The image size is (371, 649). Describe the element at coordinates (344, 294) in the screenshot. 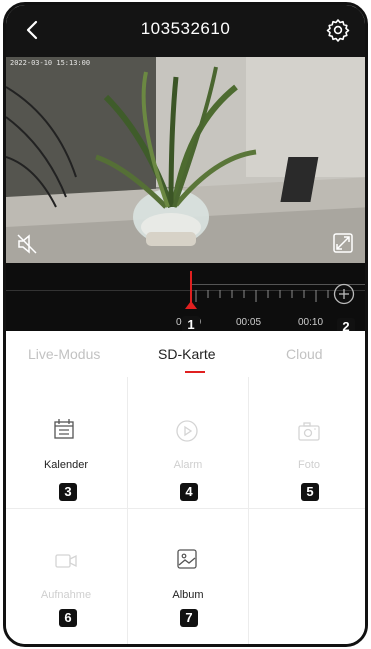

I see `zoom-in-icon` at that location.